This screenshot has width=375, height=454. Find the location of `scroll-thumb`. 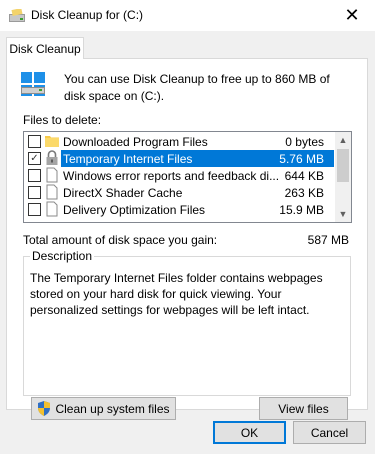

scroll-thumb is located at coordinates (343, 165).